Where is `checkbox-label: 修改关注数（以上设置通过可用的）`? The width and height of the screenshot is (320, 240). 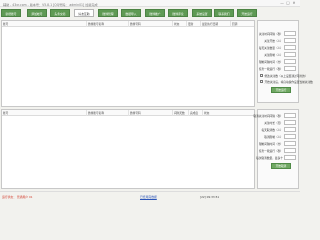
checkbox-label: 修改关注数（以上设置通过可用的） is located at coordinates (286, 76).